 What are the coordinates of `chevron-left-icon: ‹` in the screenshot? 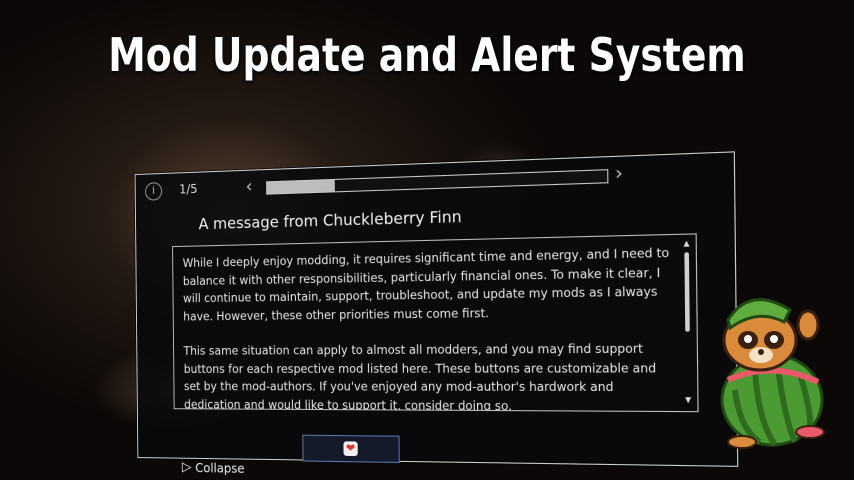 It's located at (248, 187).